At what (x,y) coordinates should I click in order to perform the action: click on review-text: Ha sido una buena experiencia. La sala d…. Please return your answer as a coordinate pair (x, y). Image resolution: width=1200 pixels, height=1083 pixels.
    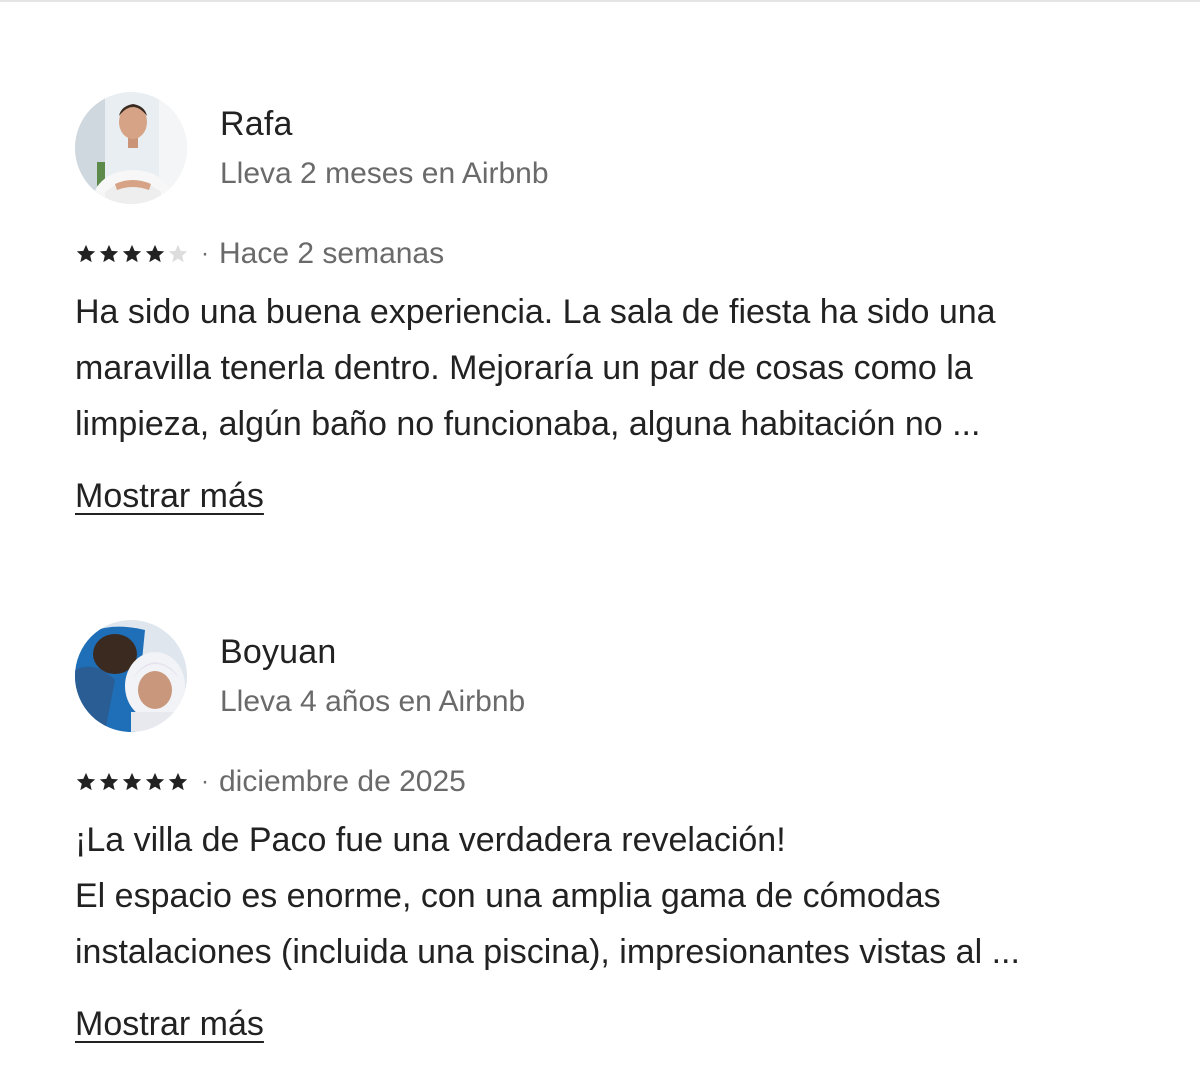
    Looking at the image, I should click on (615, 368).